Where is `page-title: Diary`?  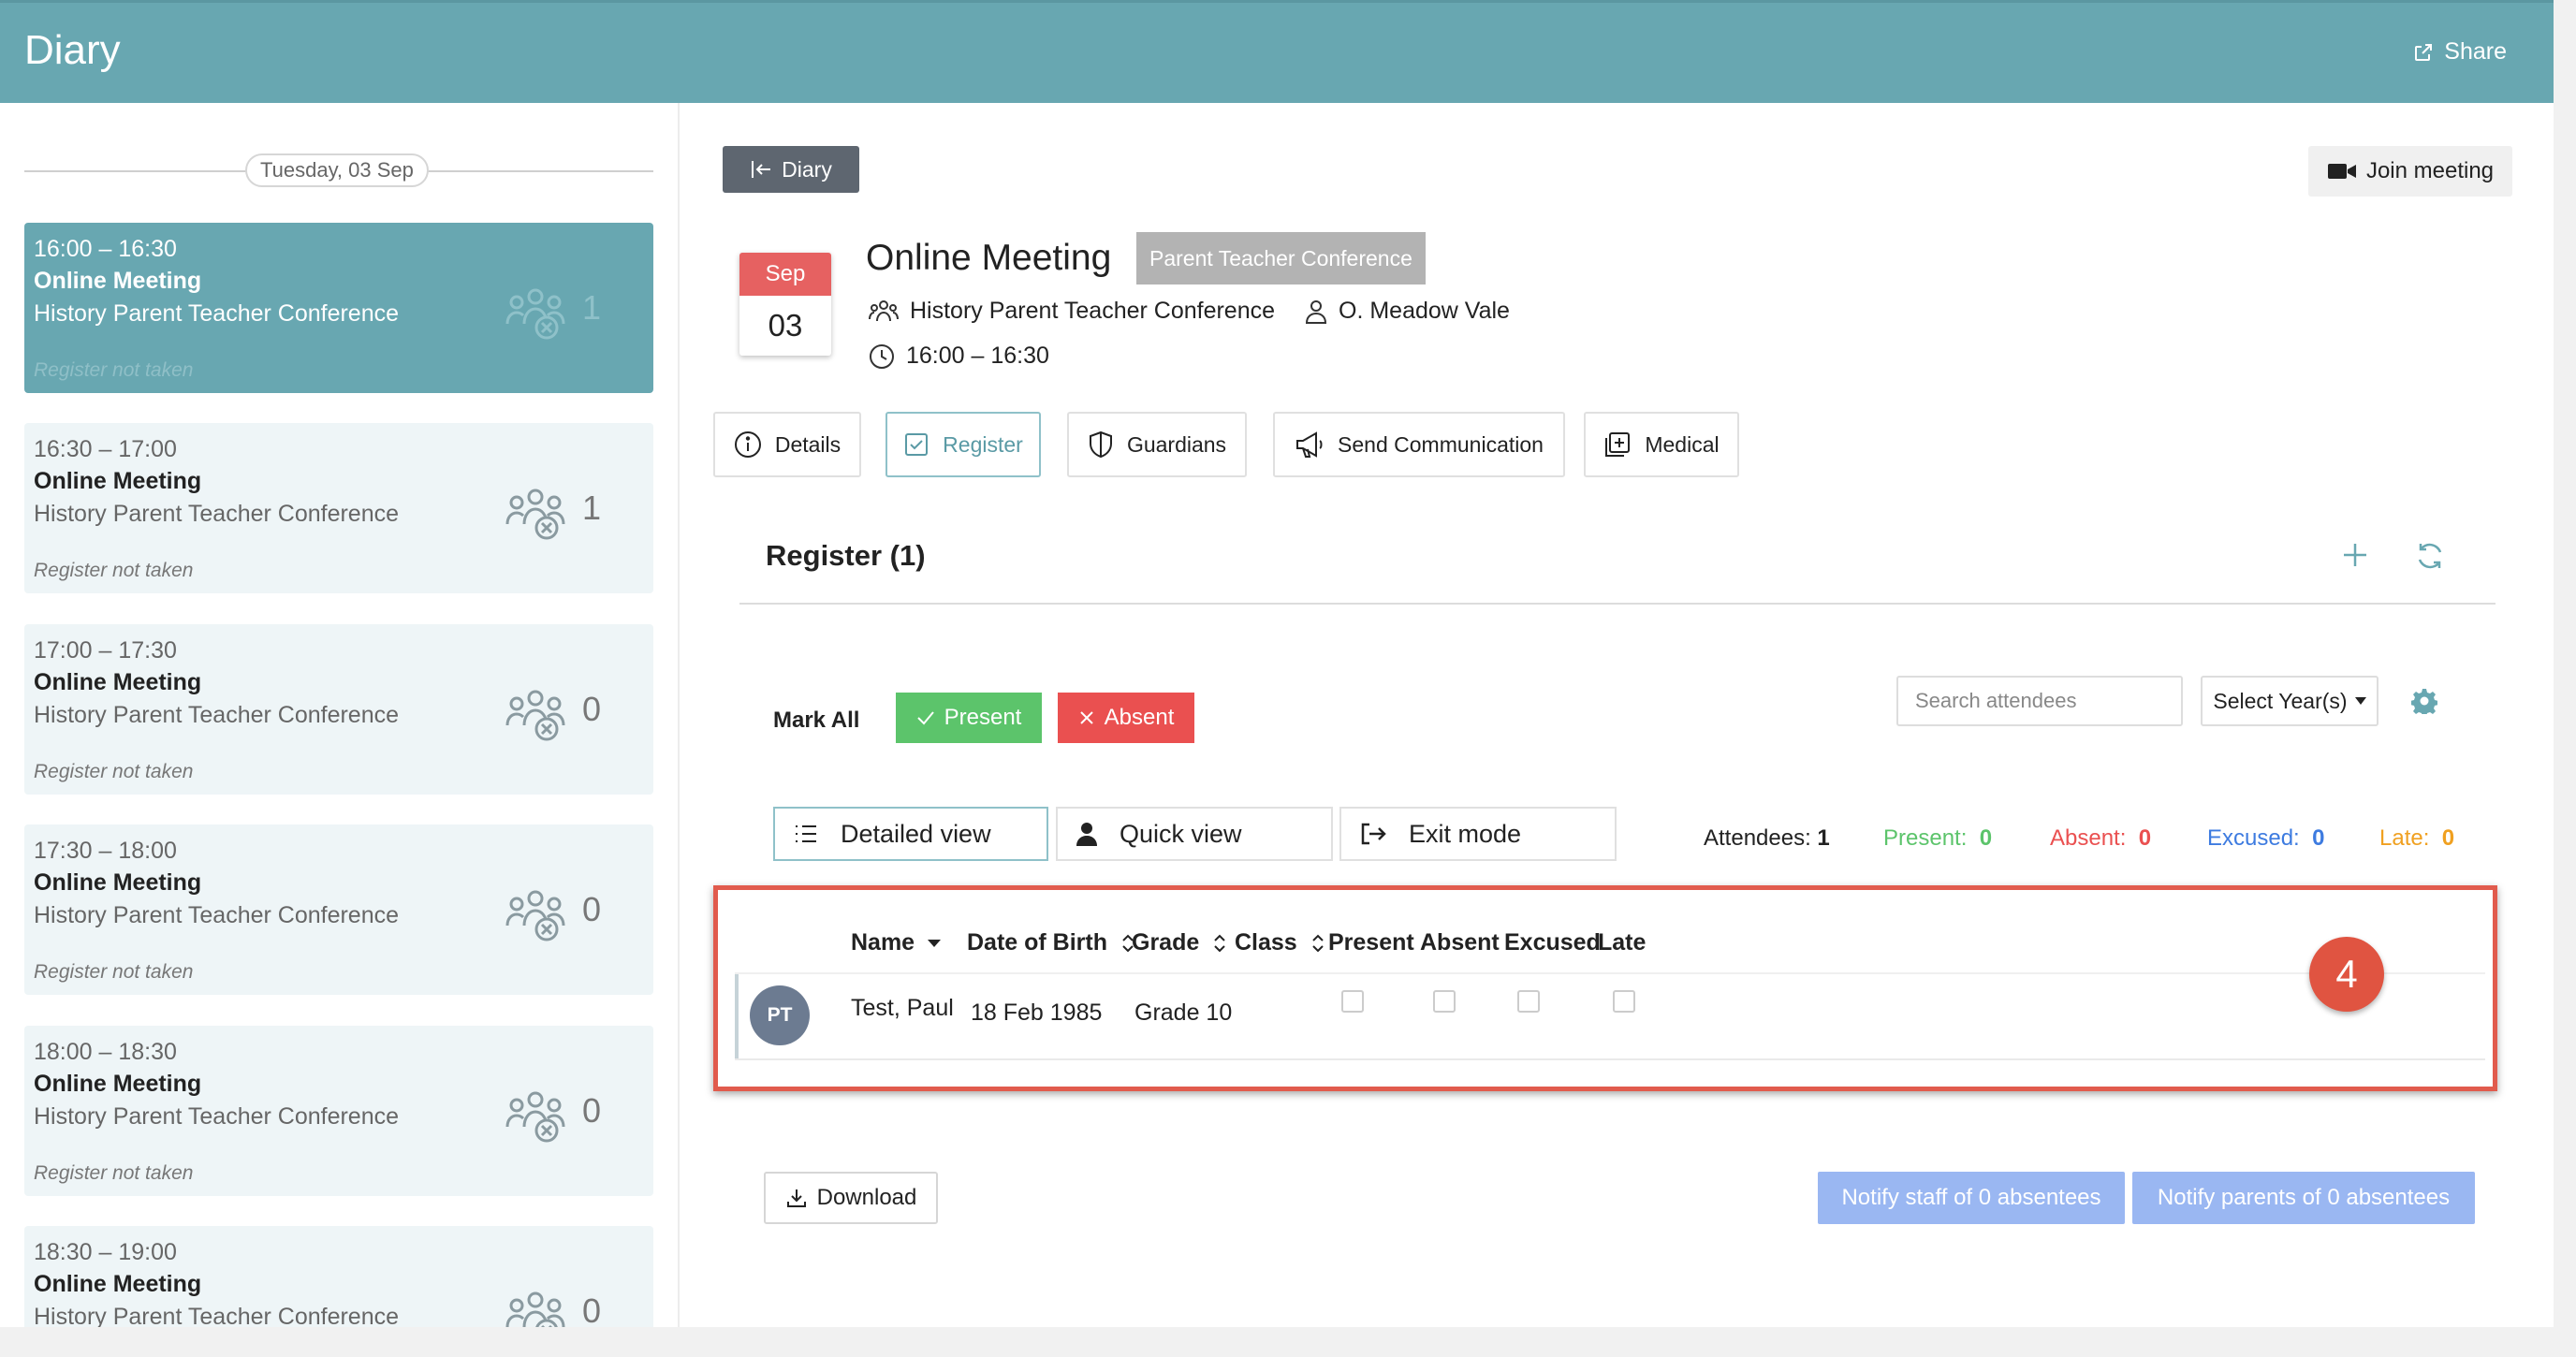 page-title: Diary is located at coordinates (72, 50).